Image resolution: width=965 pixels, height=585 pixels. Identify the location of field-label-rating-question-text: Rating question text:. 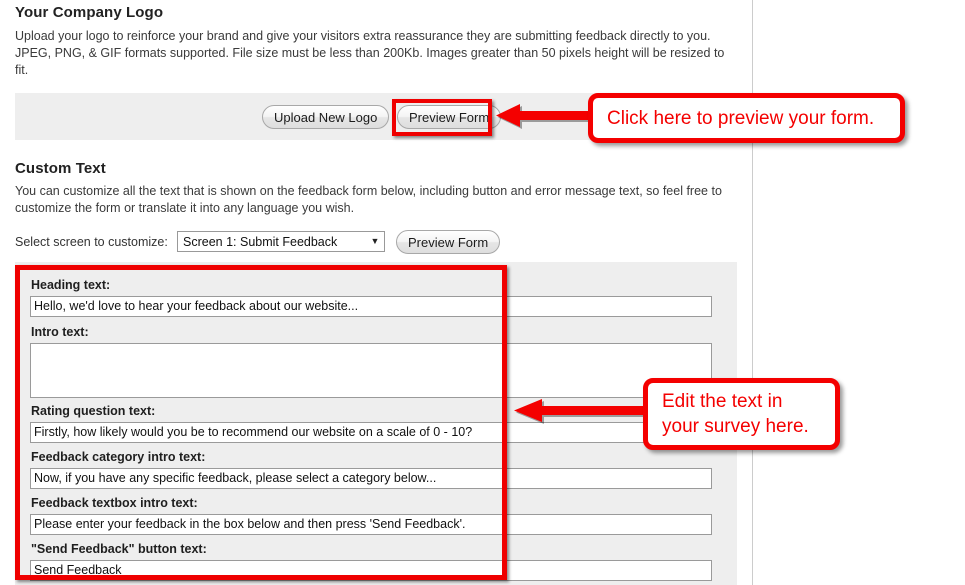
(93, 411).